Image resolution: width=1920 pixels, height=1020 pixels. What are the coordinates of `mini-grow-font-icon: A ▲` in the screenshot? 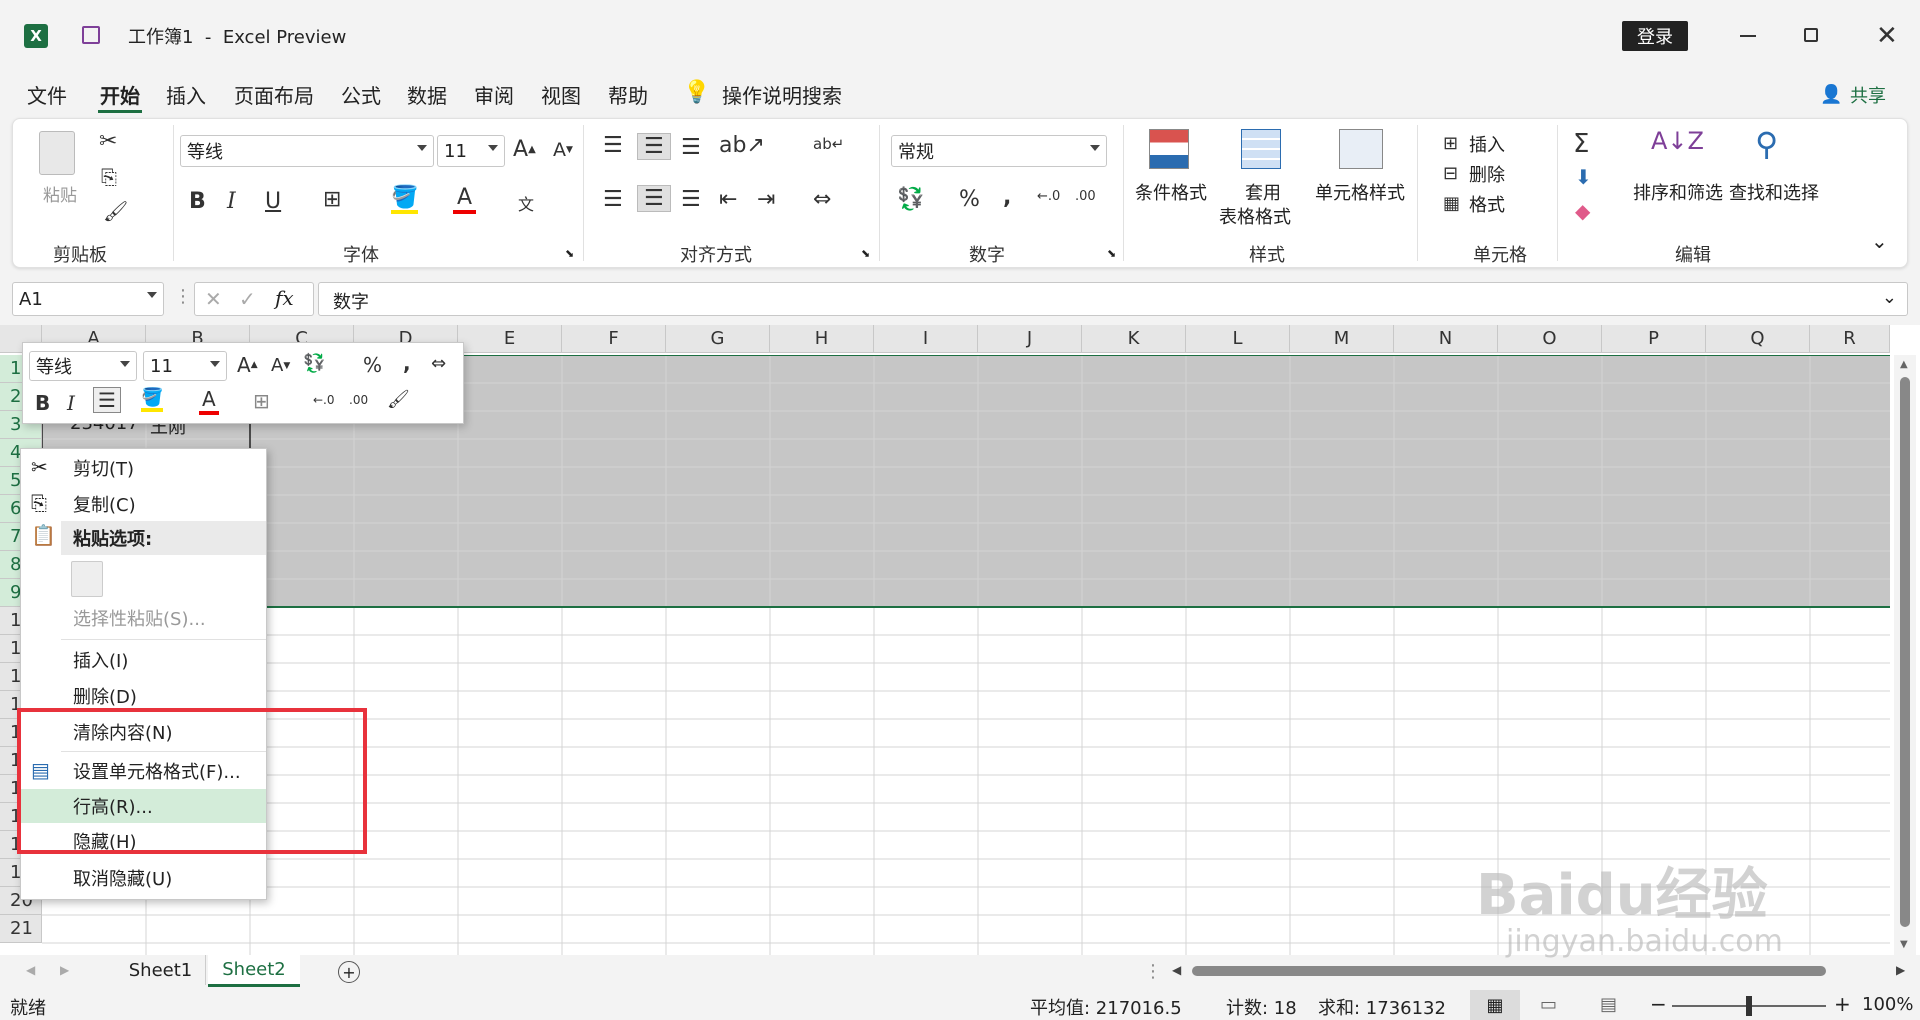 It's located at (247, 365).